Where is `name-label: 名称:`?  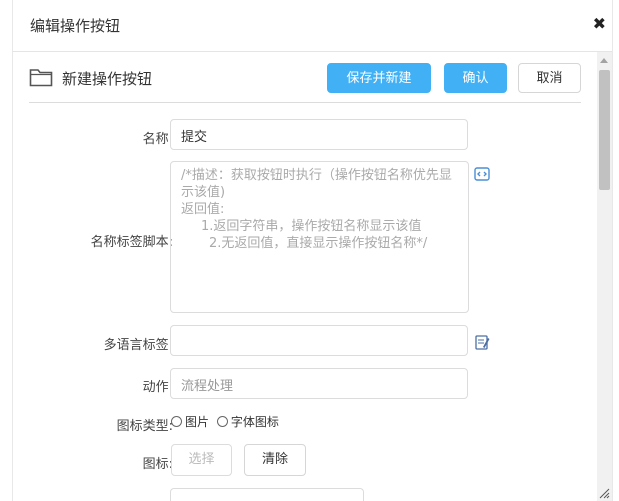 name-label: 名称: is located at coordinates (157, 139).